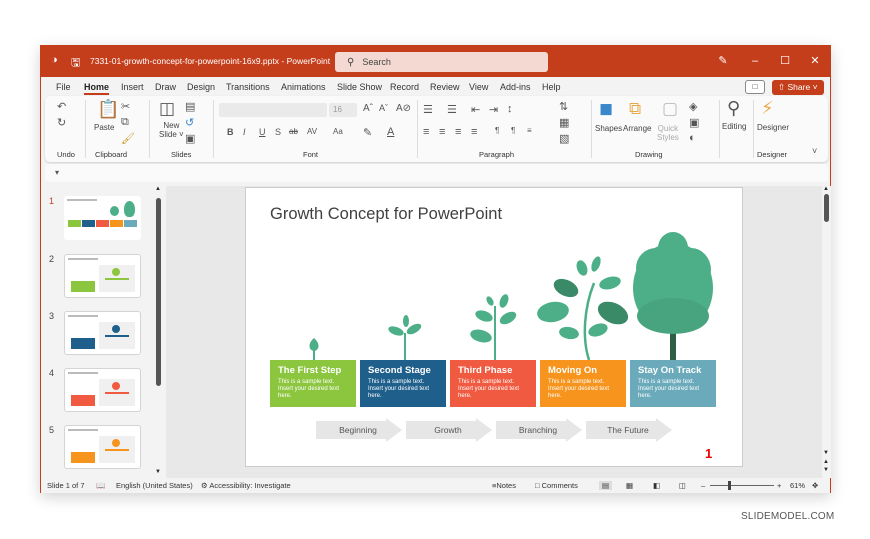  What do you see at coordinates (244, 132) in the screenshot?
I see `italic-button: I` at bounding box center [244, 132].